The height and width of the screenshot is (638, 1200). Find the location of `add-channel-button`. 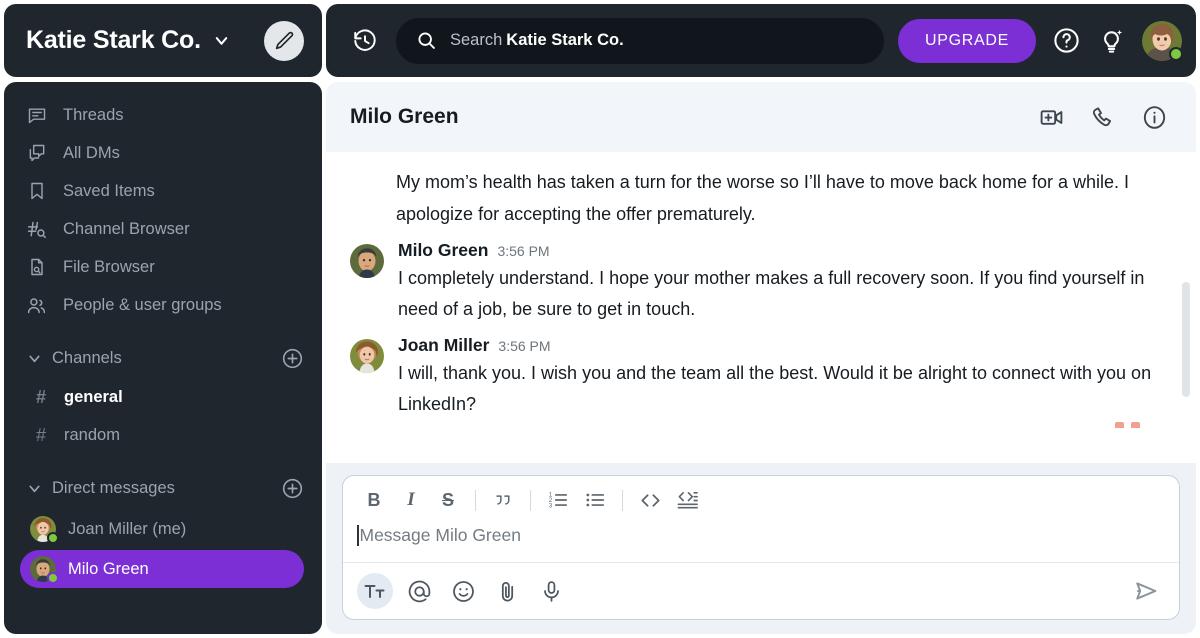

add-channel-button is located at coordinates (292, 358).